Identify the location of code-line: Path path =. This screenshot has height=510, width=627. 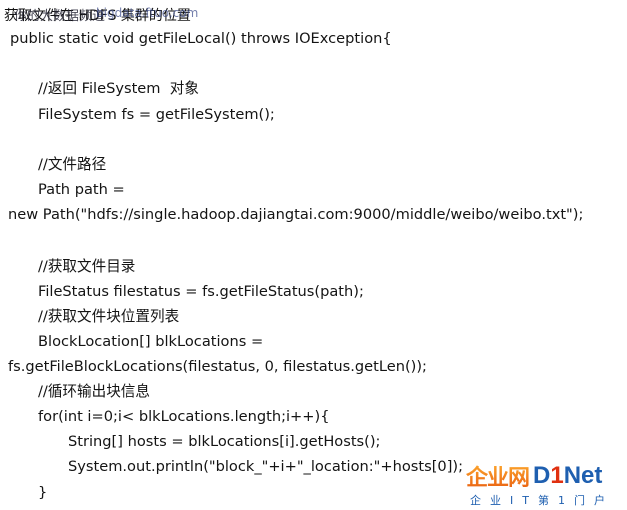
(81, 189).